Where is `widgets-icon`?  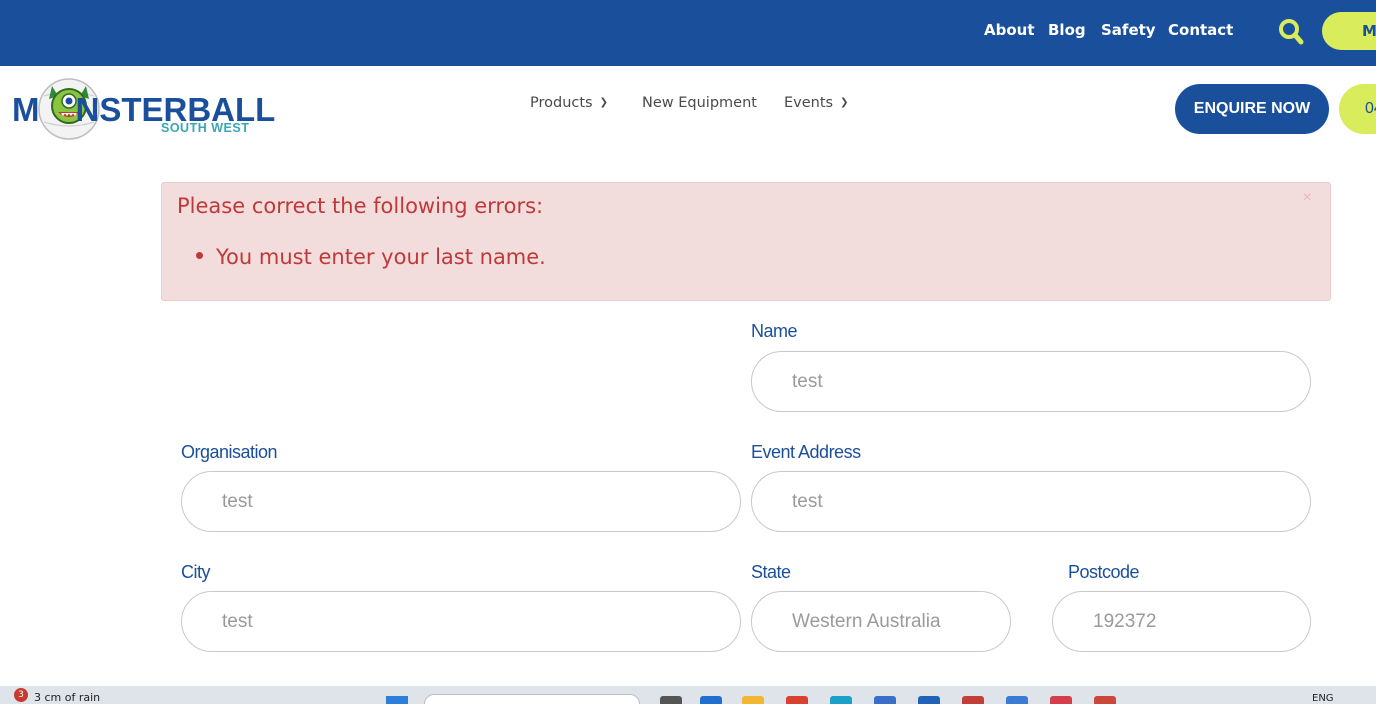 widgets-icon is located at coordinates (711, 700).